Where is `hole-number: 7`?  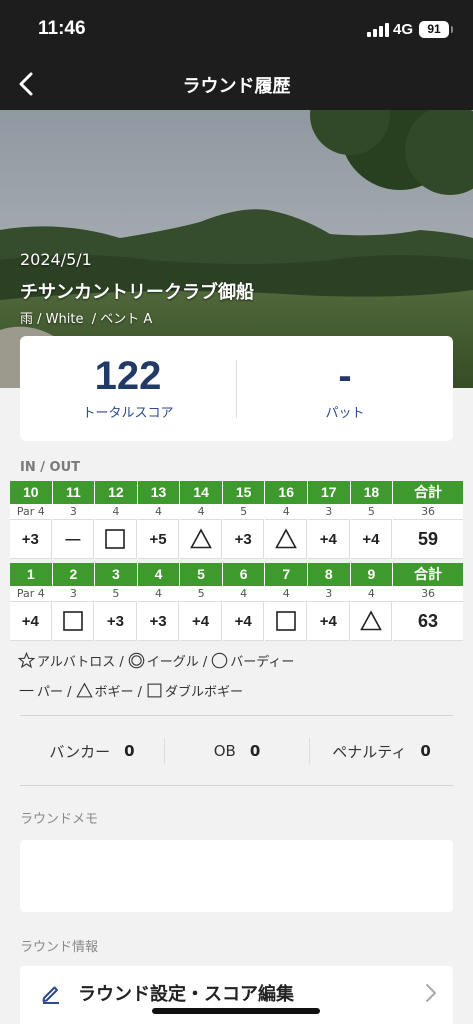
hole-number: 7 is located at coordinates (286, 574).